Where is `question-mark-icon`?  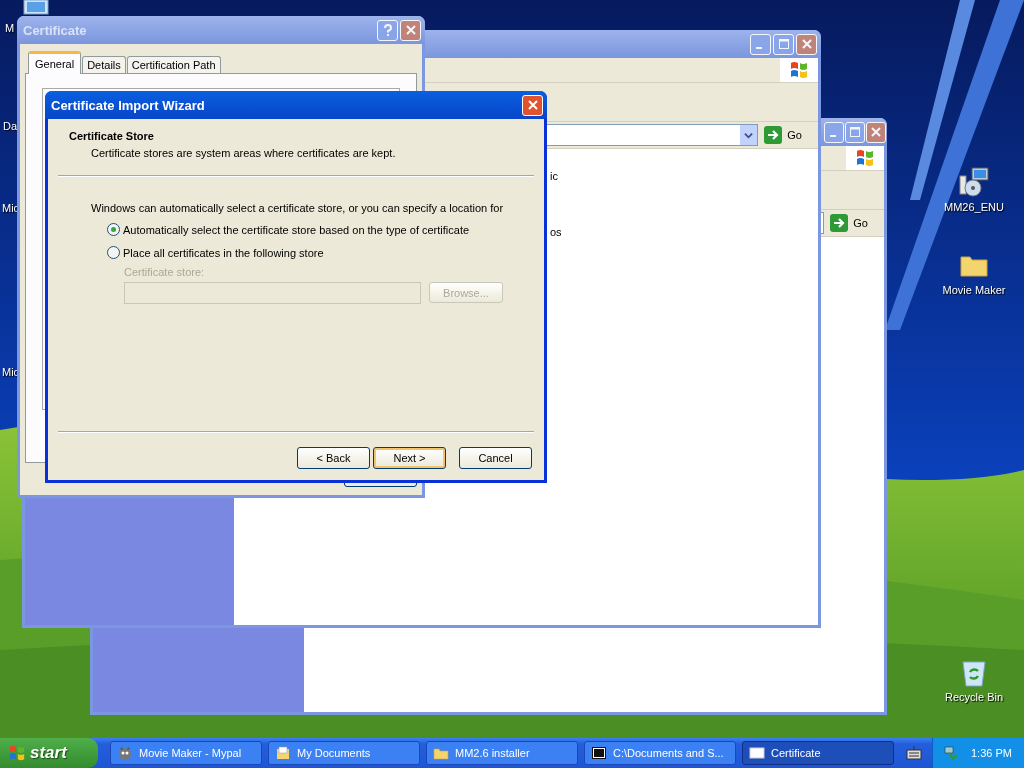
question-mark-icon is located at coordinates (387, 30).